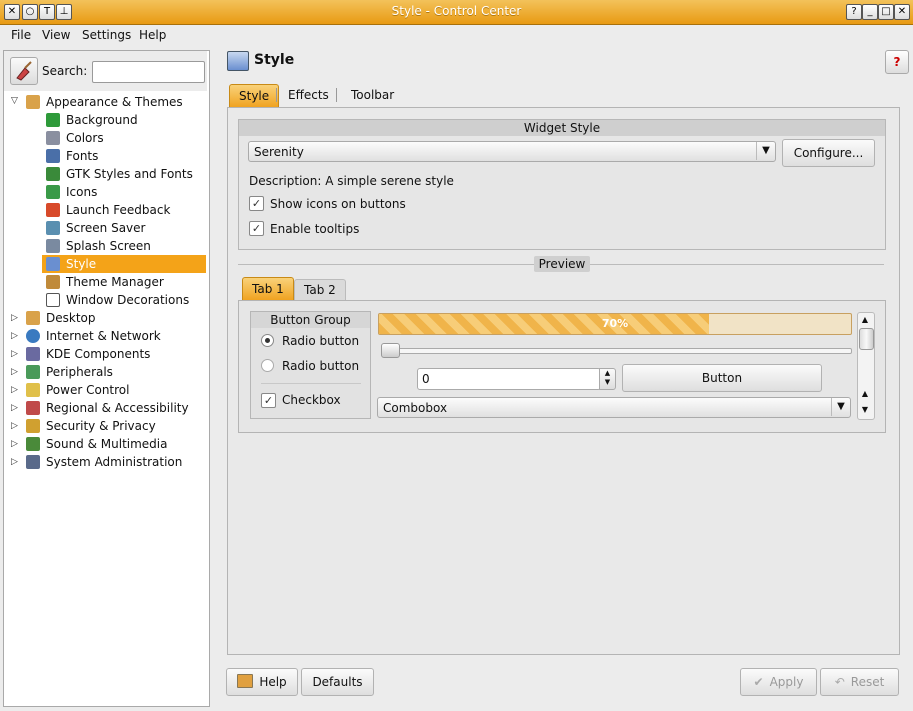  Describe the element at coordinates (886, 12) in the screenshot. I see `maximize-icon: □` at that location.